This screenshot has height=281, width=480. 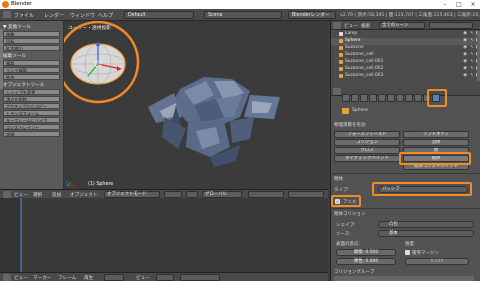 What do you see at coordinates (346, 201) in the screenshot?
I see `animated-highlight` at bounding box center [346, 201].